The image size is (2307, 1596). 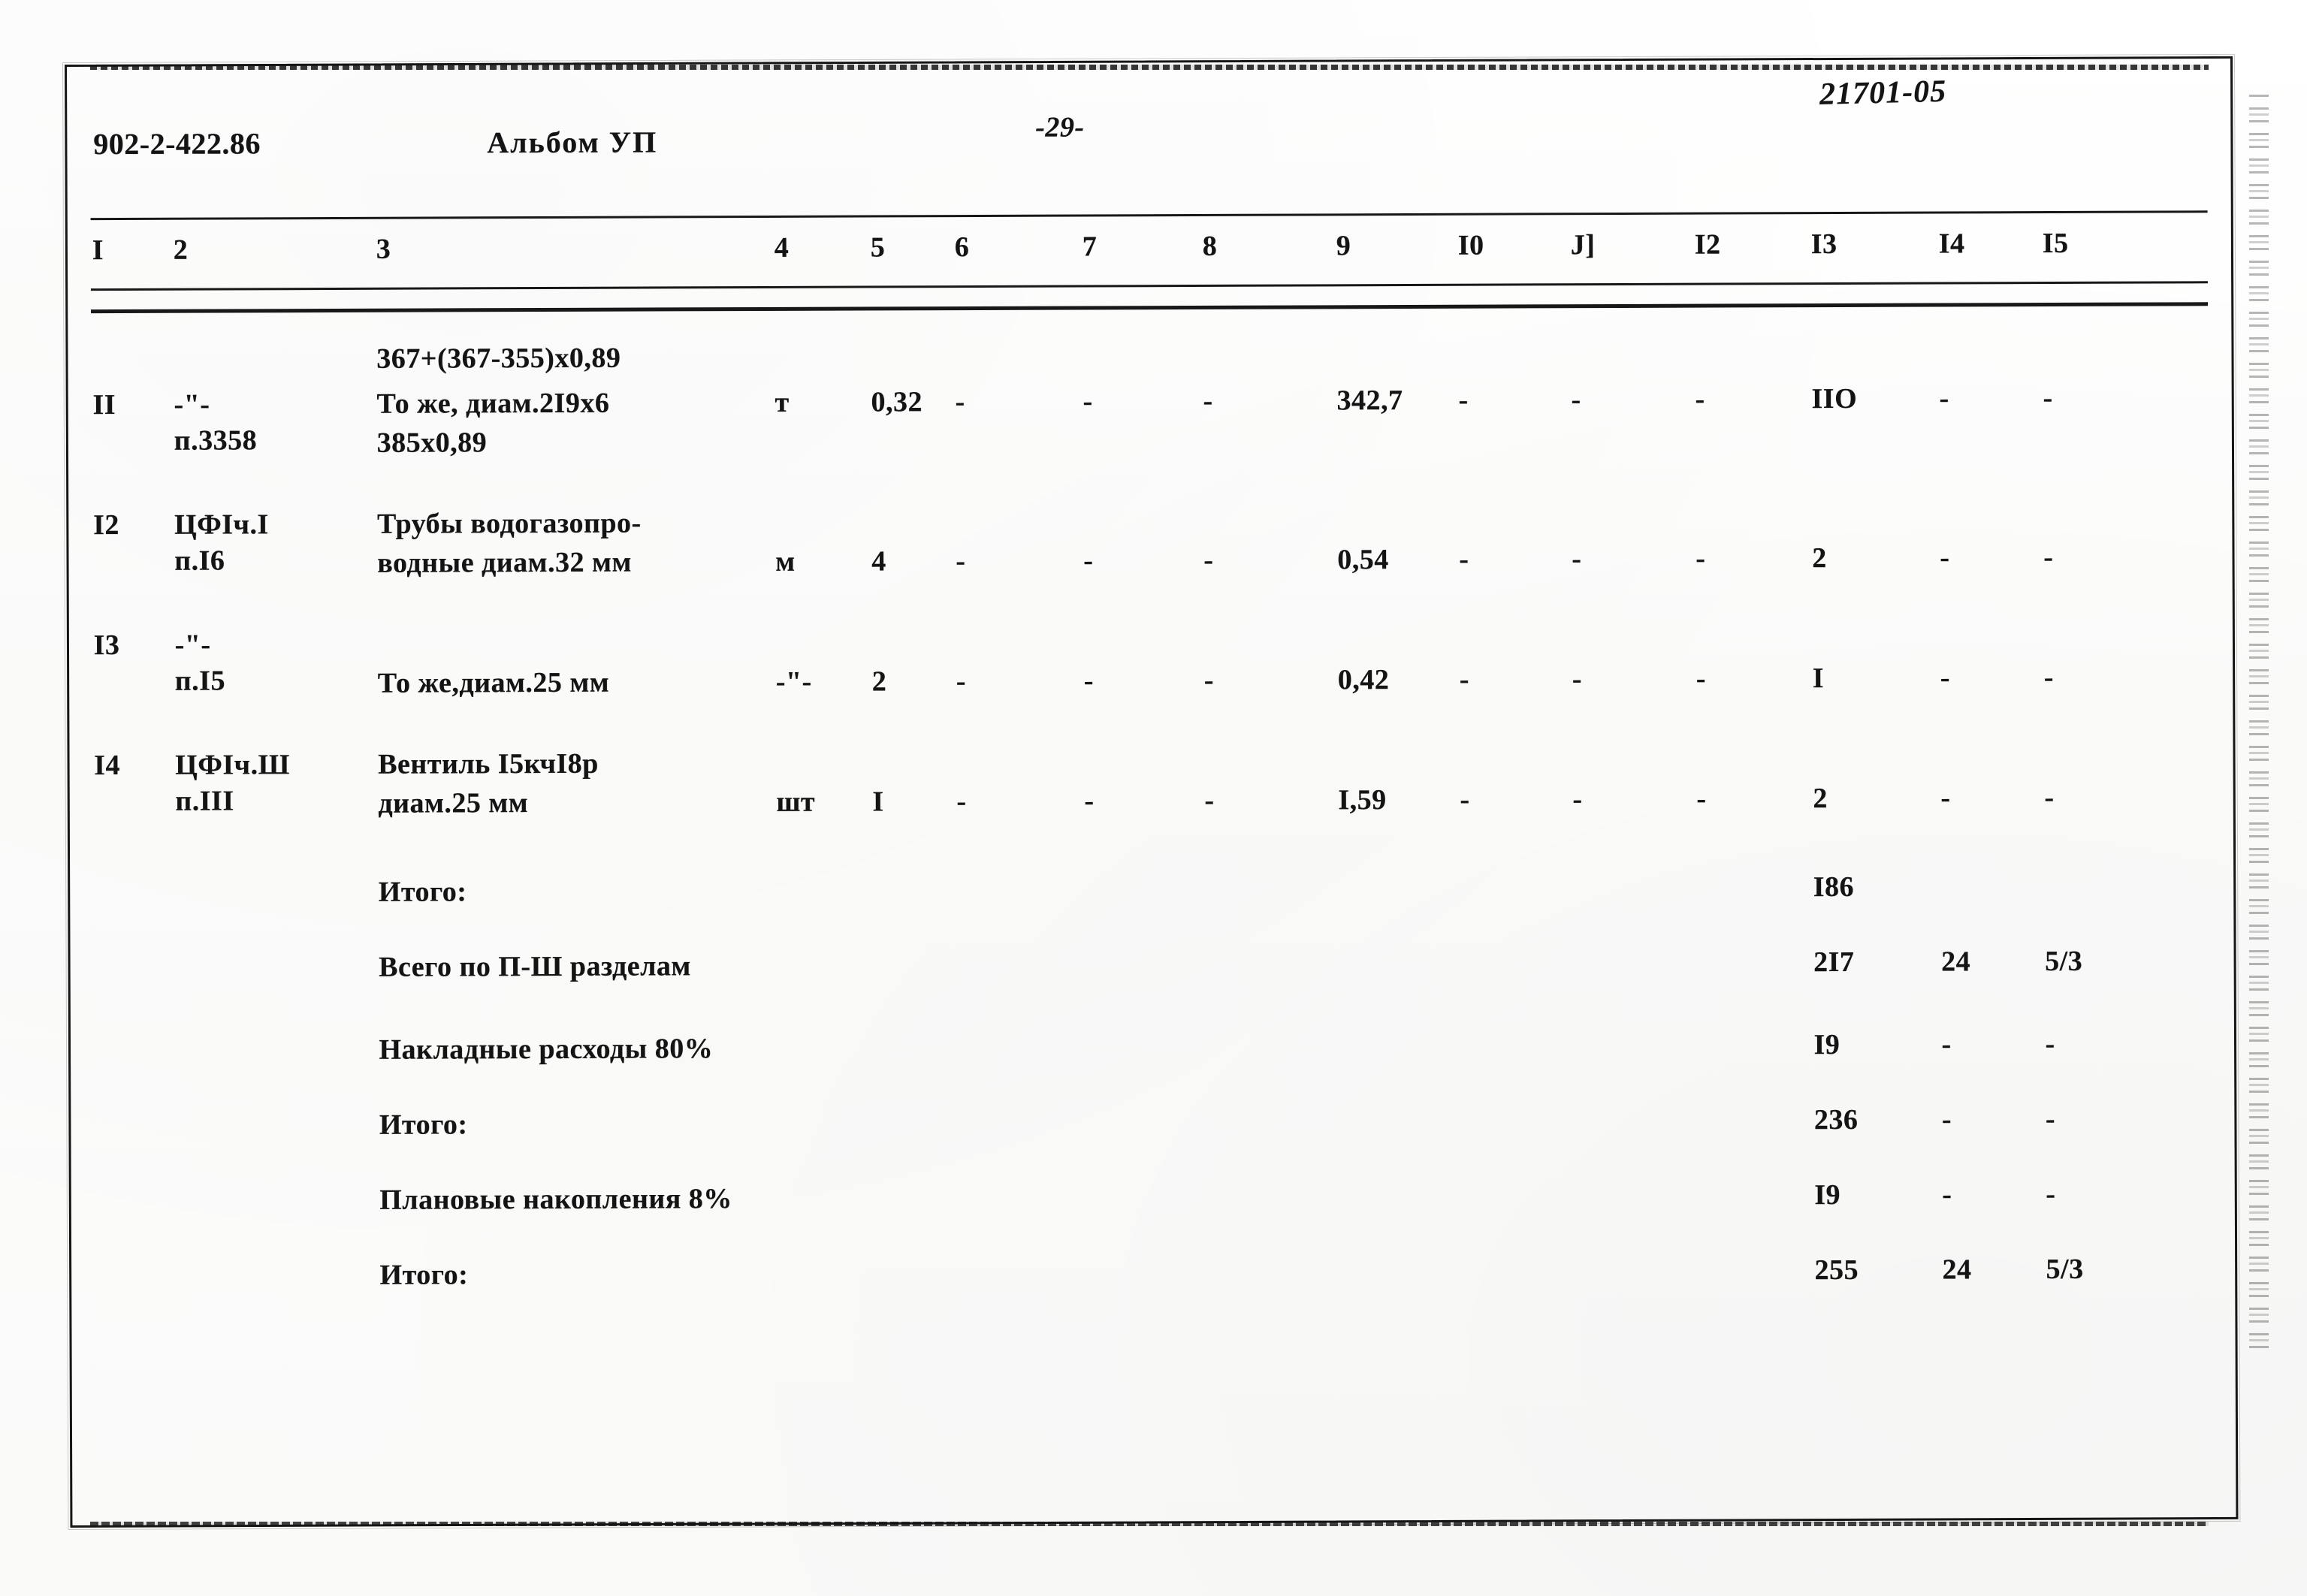 What do you see at coordinates (499, 358) in the screenshot?
I see `carryover-formula: 367+(367-355)x0,89` at bounding box center [499, 358].